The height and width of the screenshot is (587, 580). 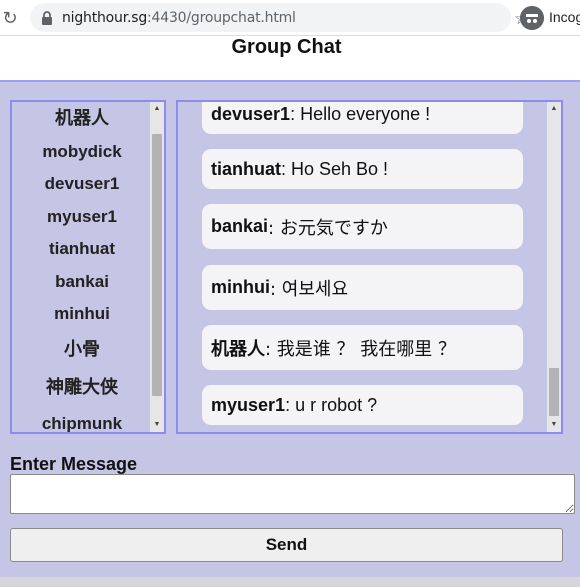 I want to click on profile-label: Incog, so click(x=564, y=17).